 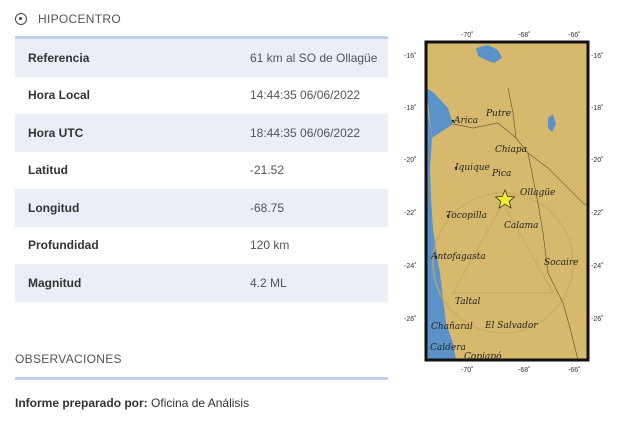 What do you see at coordinates (80, 19) in the screenshot?
I see `section-title: HIPOCENTRO` at bounding box center [80, 19].